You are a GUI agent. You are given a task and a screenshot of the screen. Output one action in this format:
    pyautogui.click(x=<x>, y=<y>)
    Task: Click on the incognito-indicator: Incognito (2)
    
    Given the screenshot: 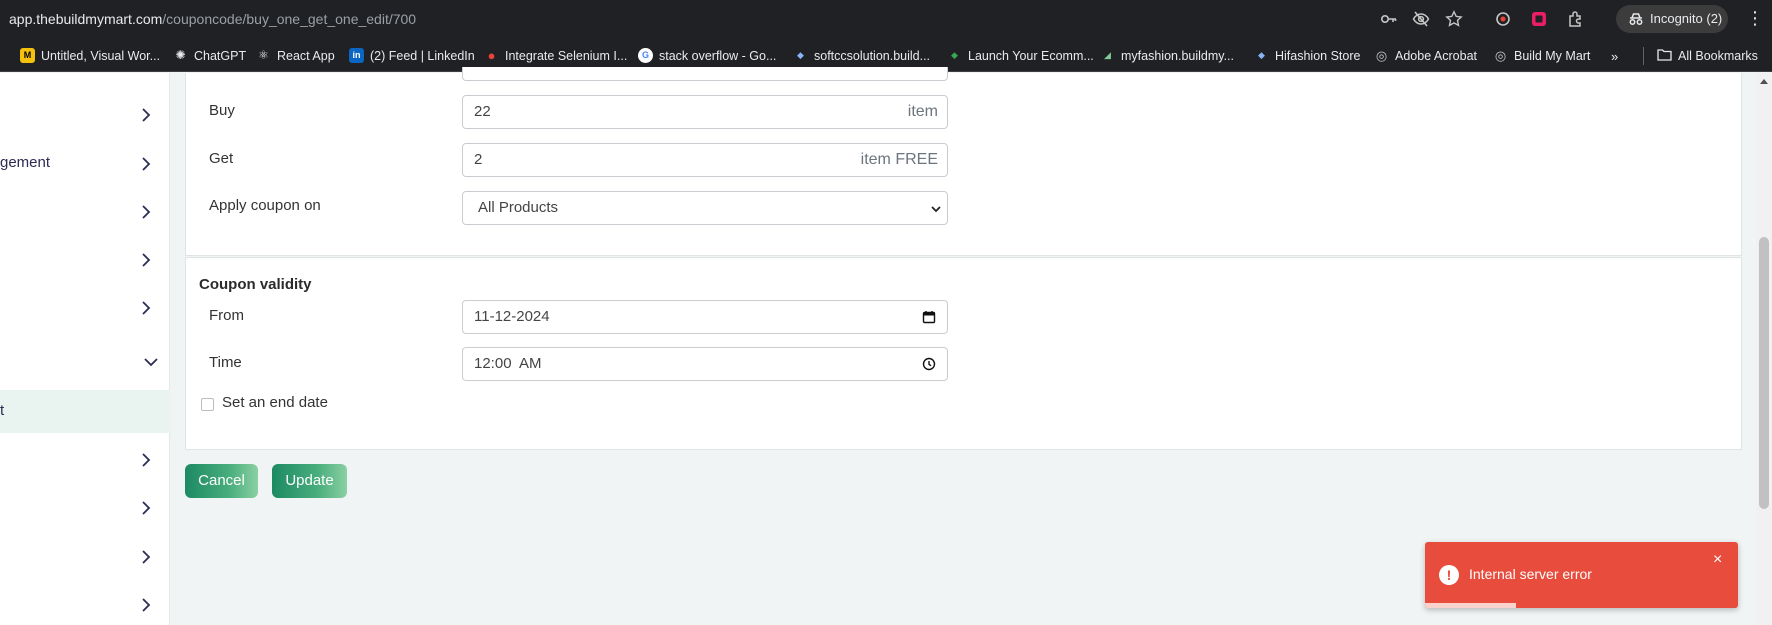 What is the action you would take?
    pyautogui.click(x=1672, y=19)
    